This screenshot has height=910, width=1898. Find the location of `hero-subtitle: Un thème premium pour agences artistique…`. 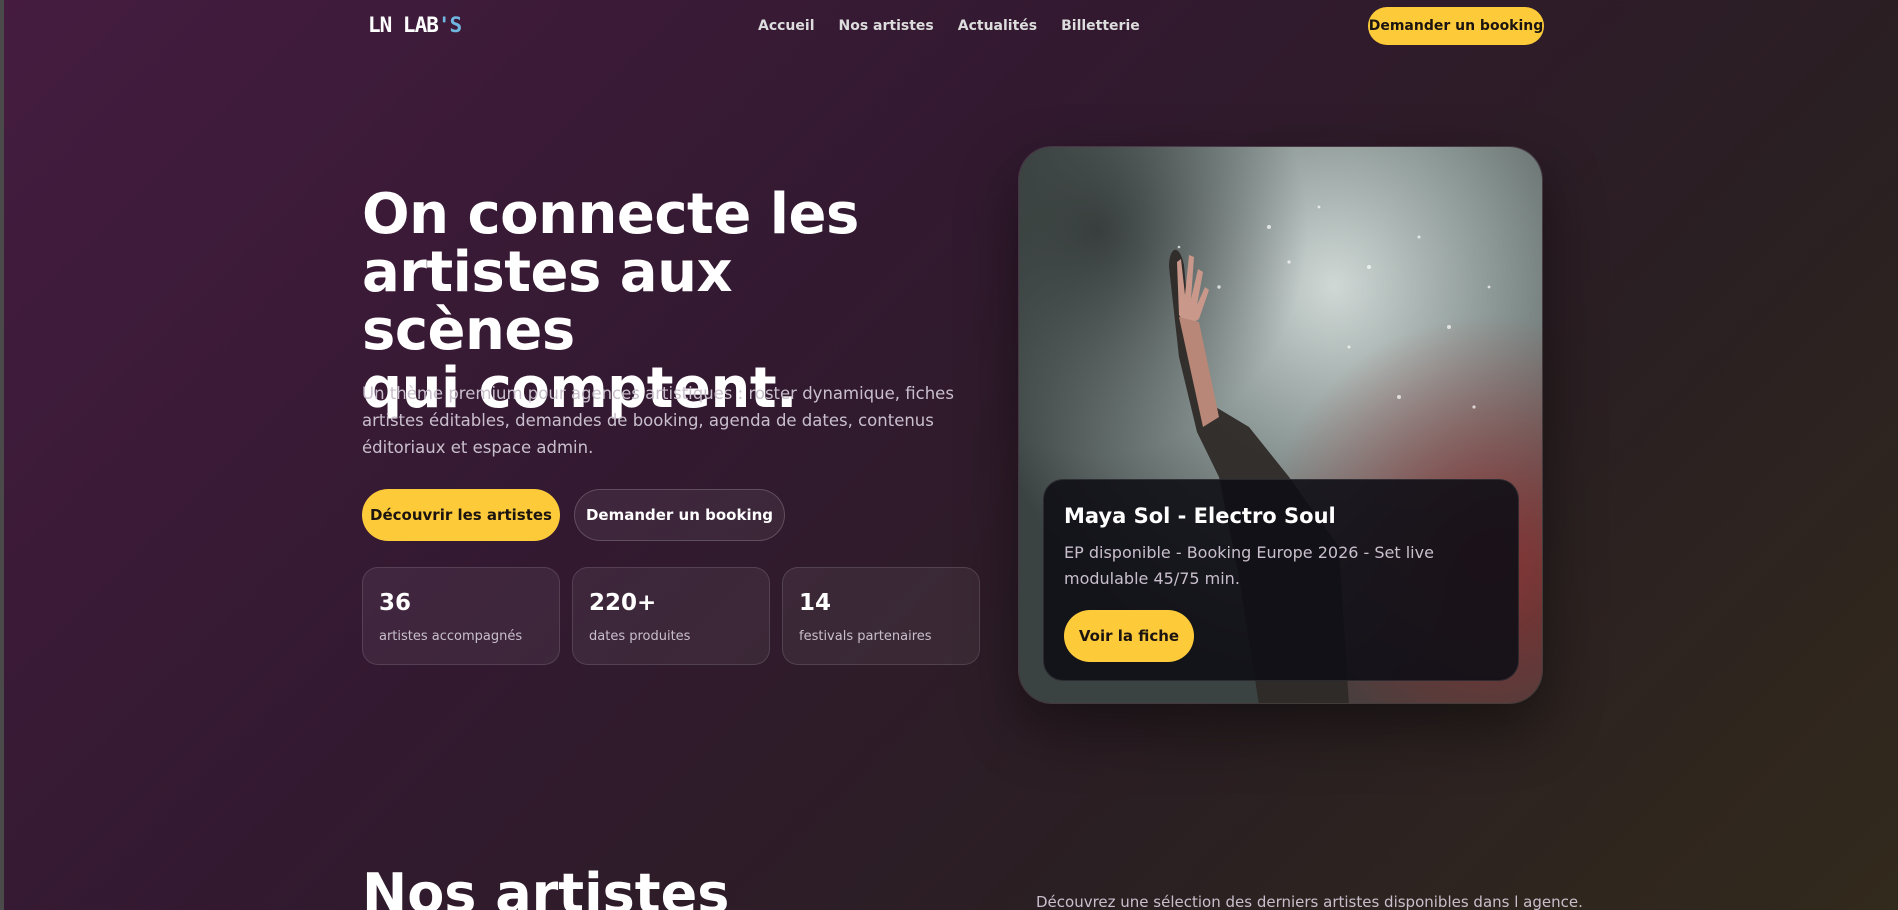

hero-subtitle: Un thème premium pour agences artistique… is located at coordinates (658, 420).